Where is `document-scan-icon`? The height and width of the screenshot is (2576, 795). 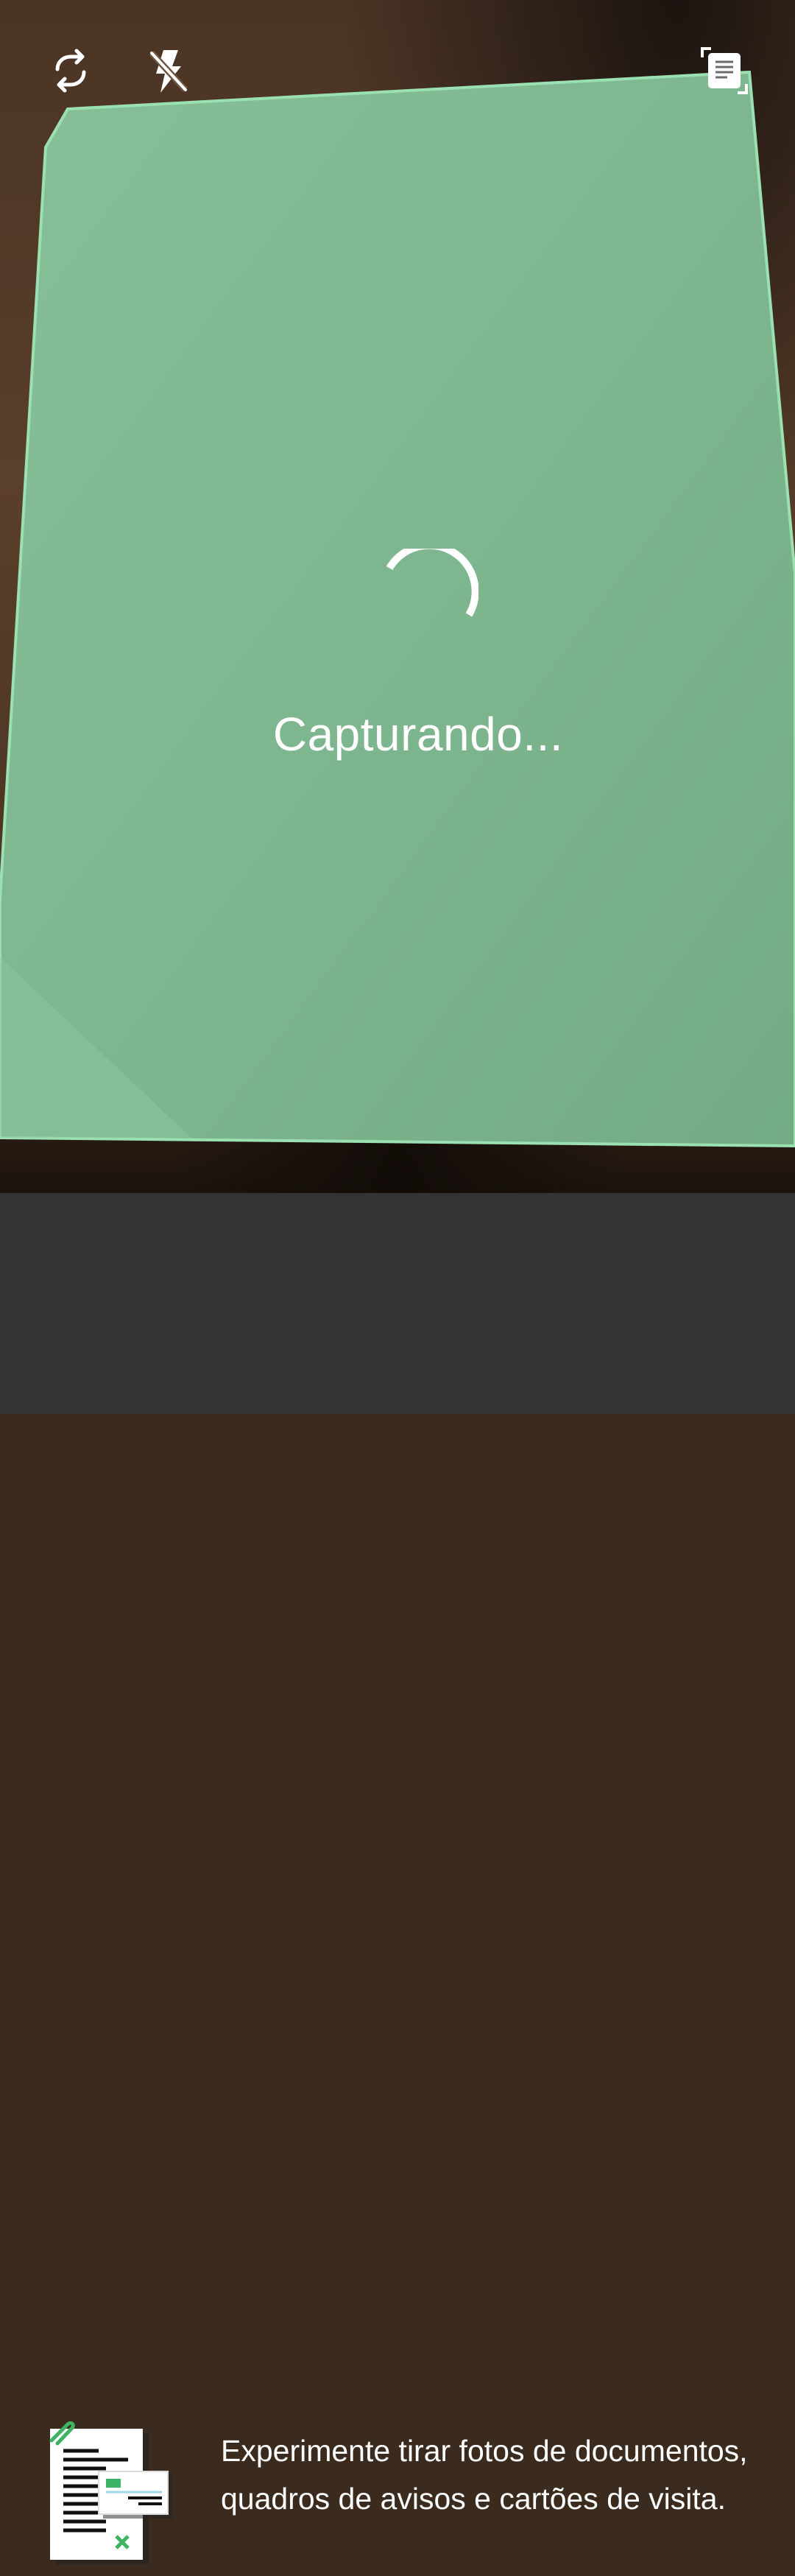
document-scan-icon is located at coordinates (724, 70).